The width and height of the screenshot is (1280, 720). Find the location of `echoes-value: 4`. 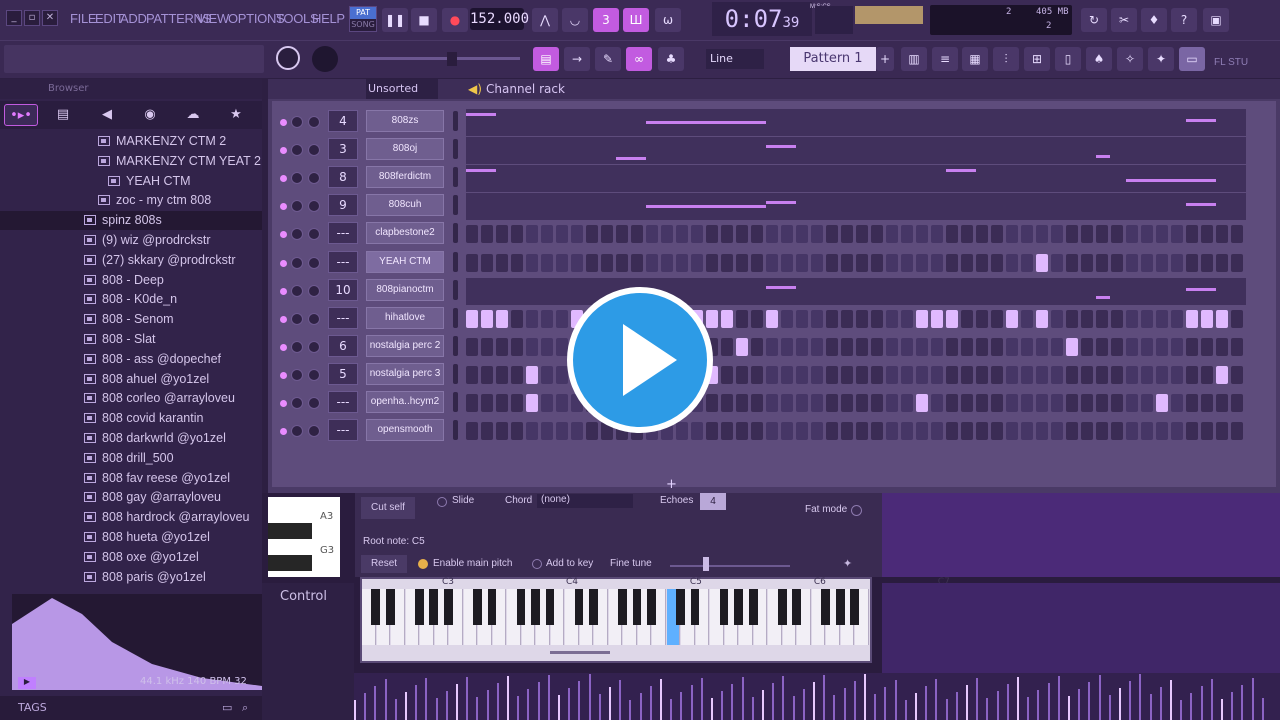

echoes-value: 4 is located at coordinates (713, 501).